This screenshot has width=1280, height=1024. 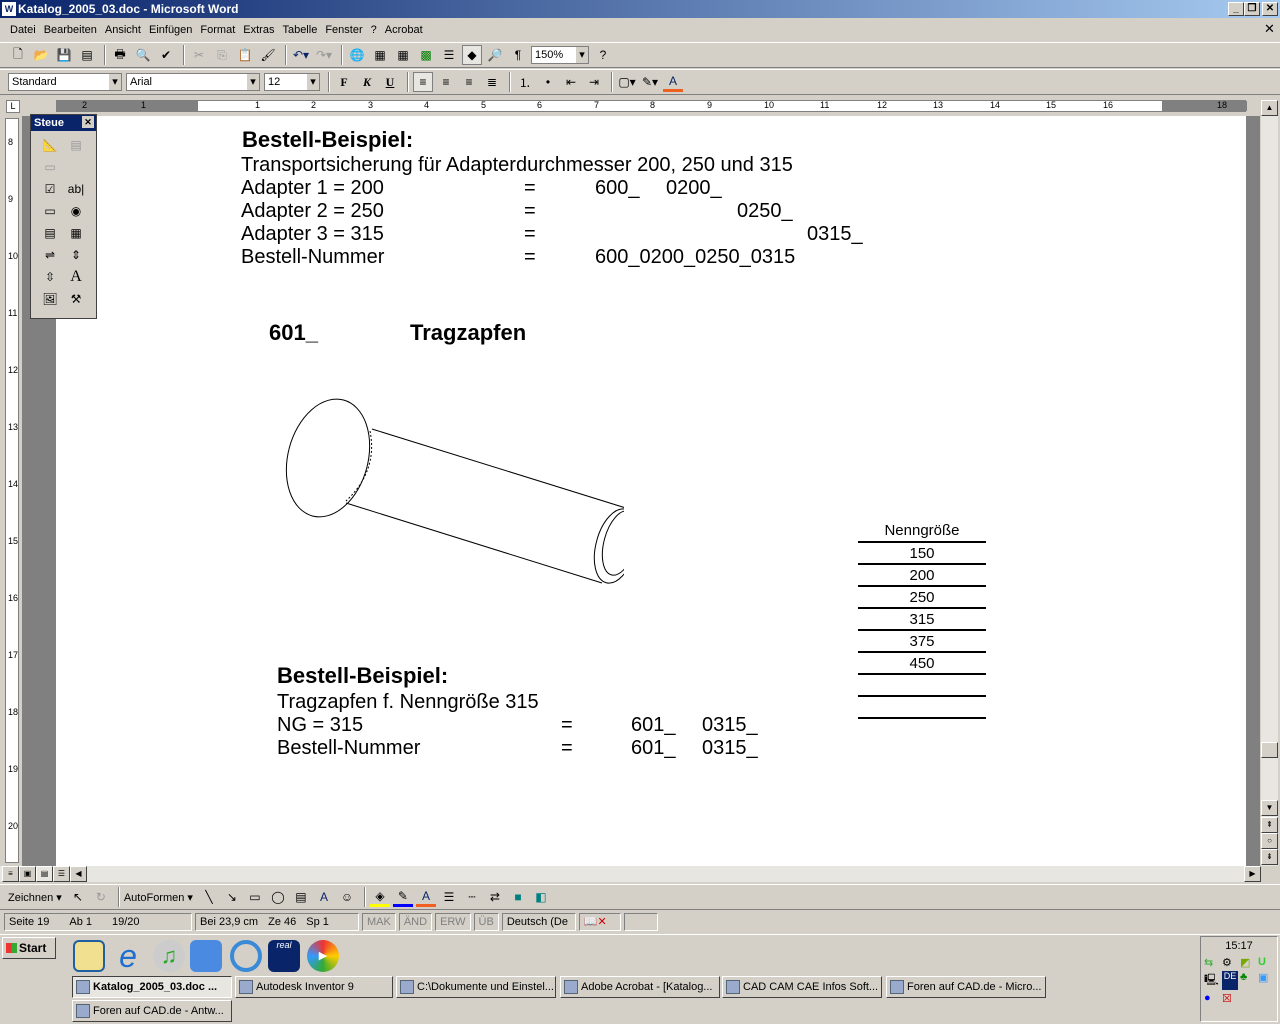 I want to click on menu-extras: Extras, so click(x=258, y=30).